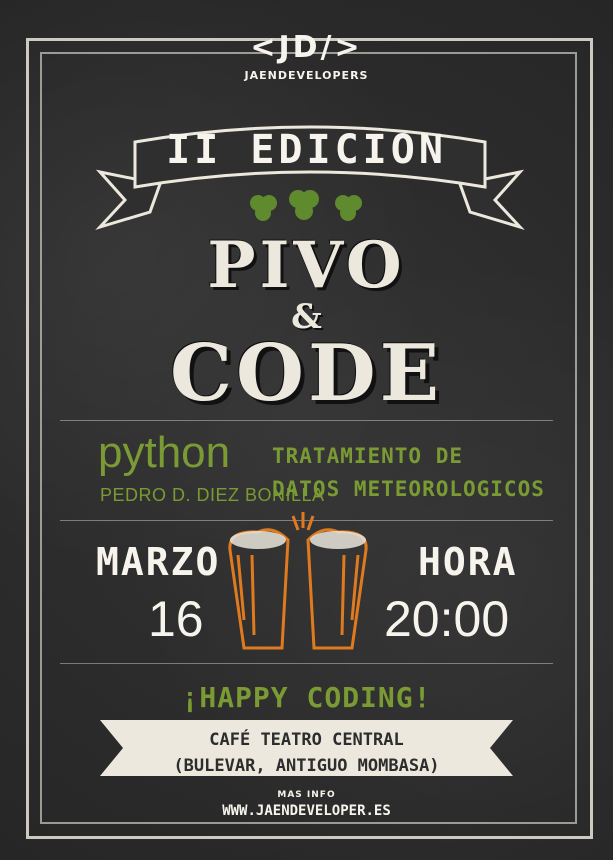  I want to click on talk-topic-line1: TRATAMIENTO DE, so click(368, 456).